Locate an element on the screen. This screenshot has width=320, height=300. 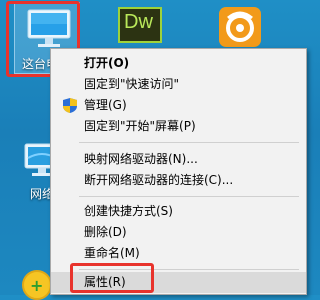
partial-app-icon: + is located at coordinates (37, 285).